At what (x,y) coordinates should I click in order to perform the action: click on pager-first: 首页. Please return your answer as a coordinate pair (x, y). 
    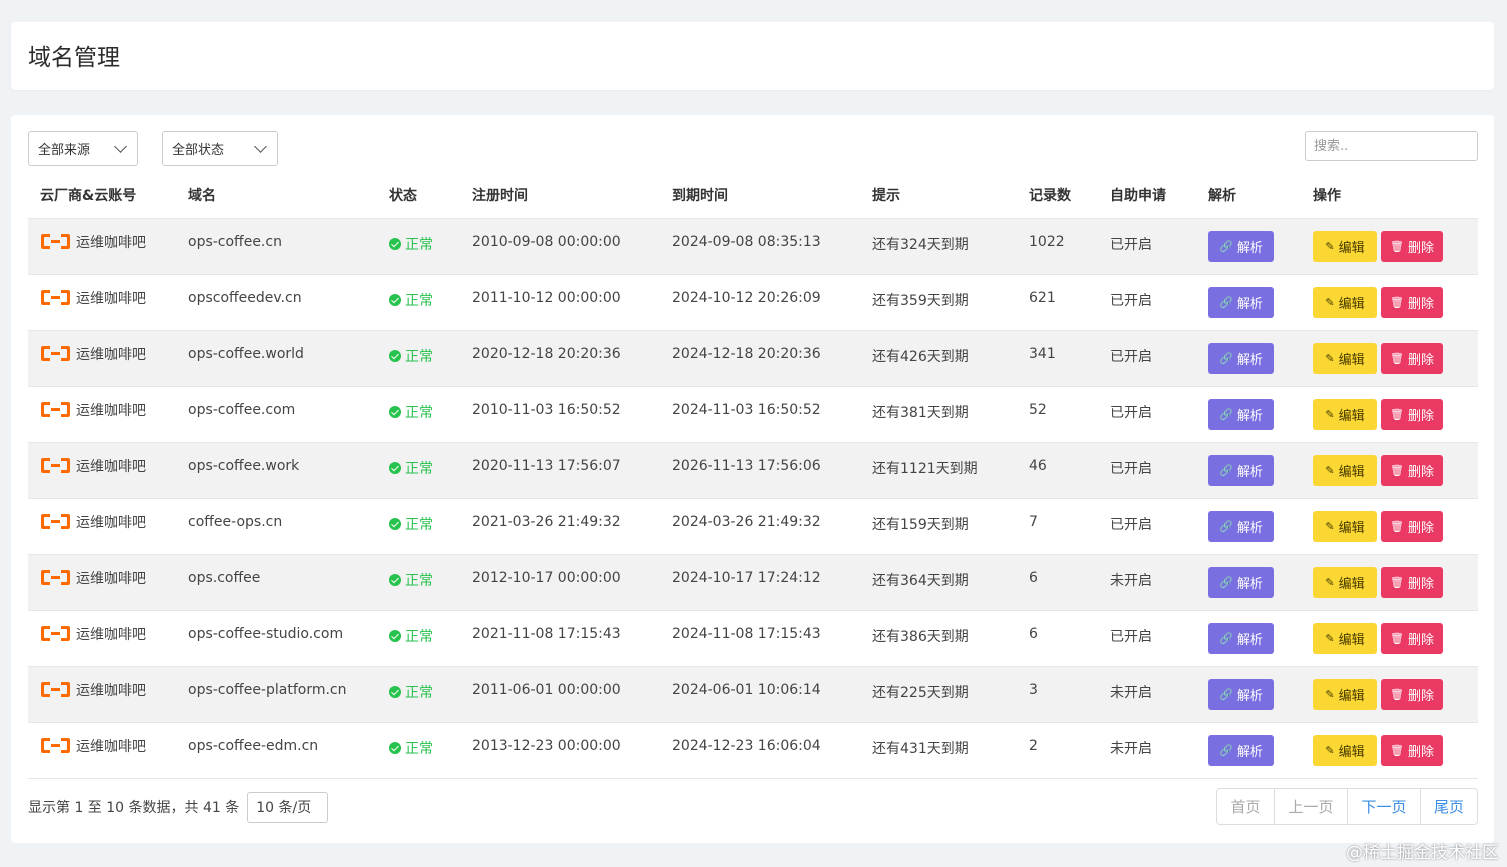
    Looking at the image, I should click on (1245, 806).